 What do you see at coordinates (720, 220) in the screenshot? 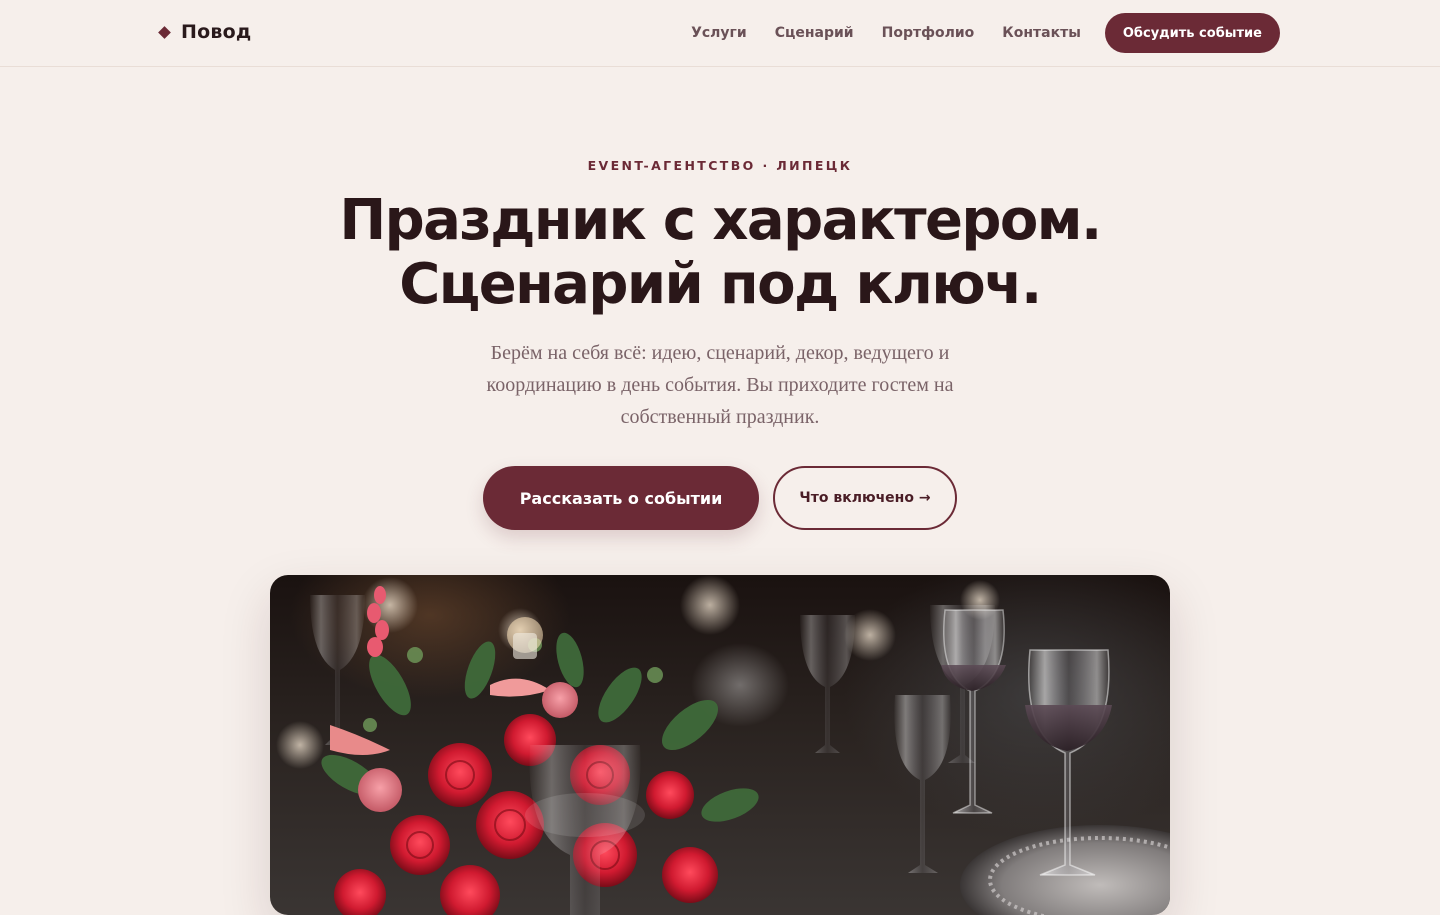
I see `headline-line-1: Праздник с характером.` at bounding box center [720, 220].